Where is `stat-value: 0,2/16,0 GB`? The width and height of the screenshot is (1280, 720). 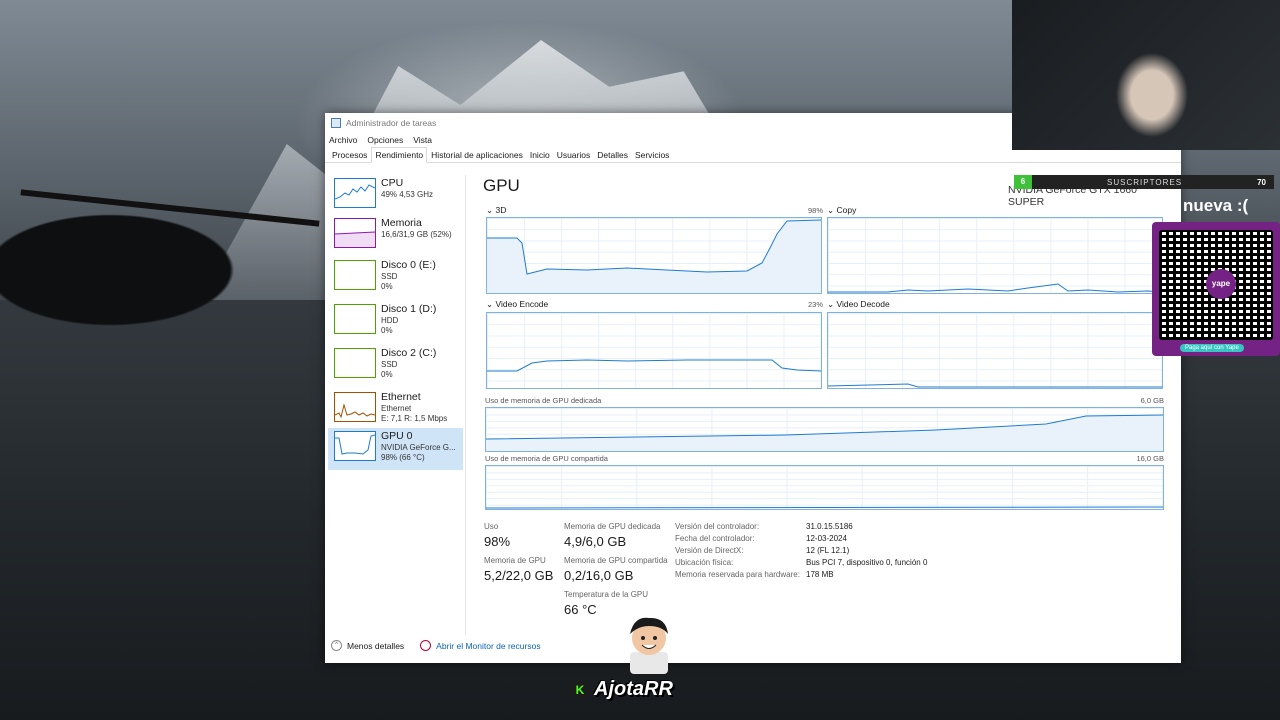 stat-value: 0,2/16,0 GB is located at coordinates (599, 575).